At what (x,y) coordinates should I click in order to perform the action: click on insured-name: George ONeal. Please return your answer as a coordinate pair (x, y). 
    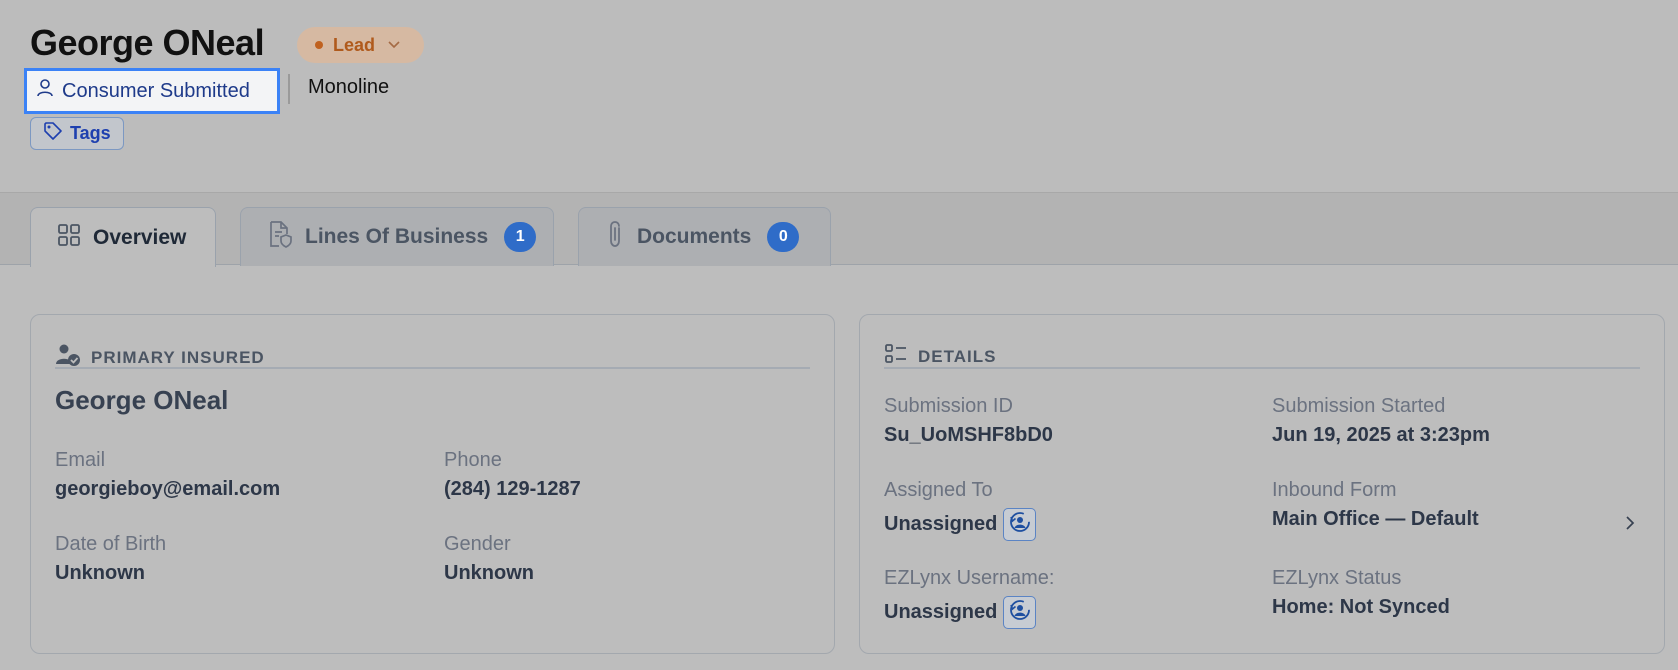
    Looking at the image, I should click on (142, 400).